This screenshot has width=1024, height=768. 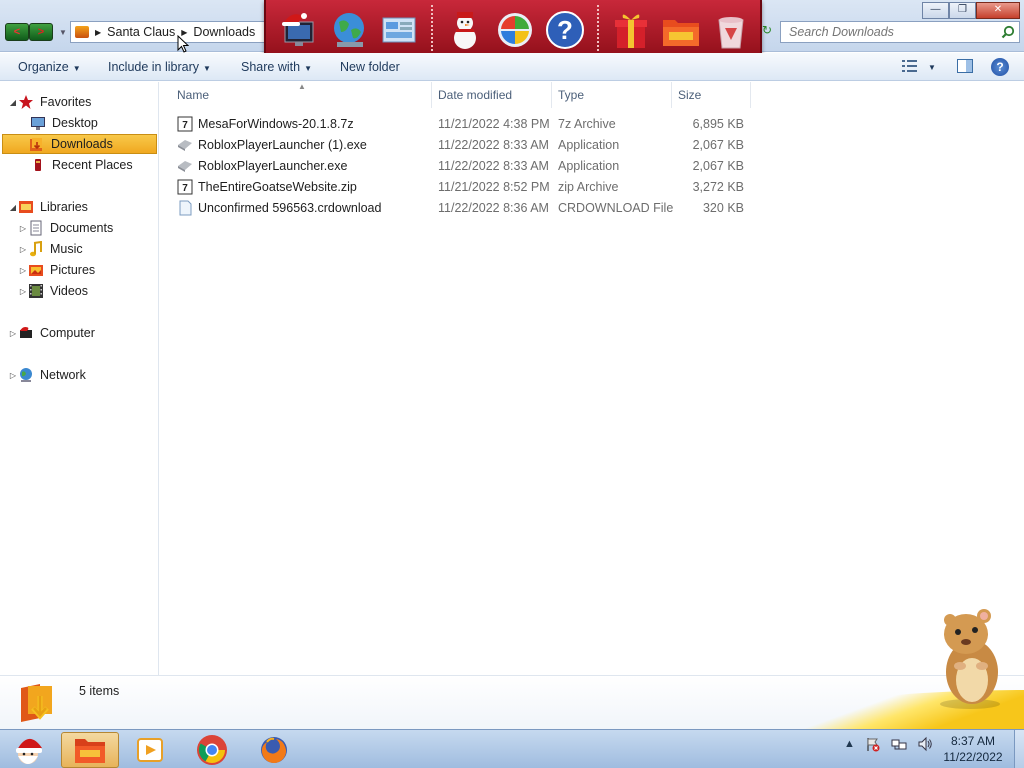 I want to click on gift-icon, so click(x=631, y=30).